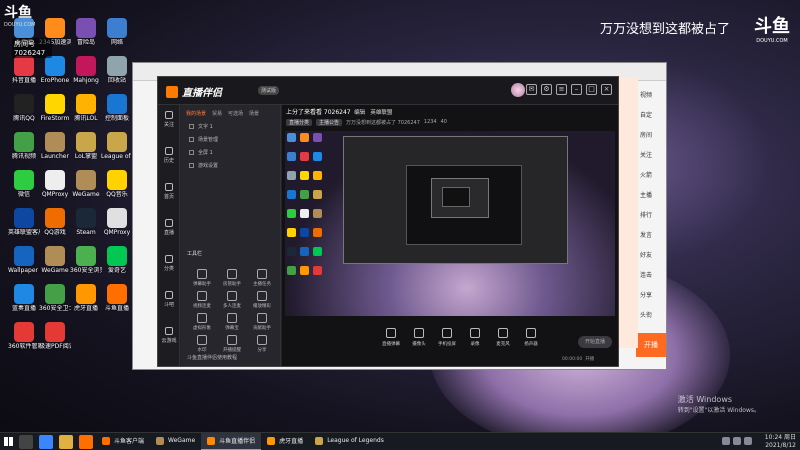 The image size is (800, 450). I want to click on scene-item: 文字 1, so click(230, 126).